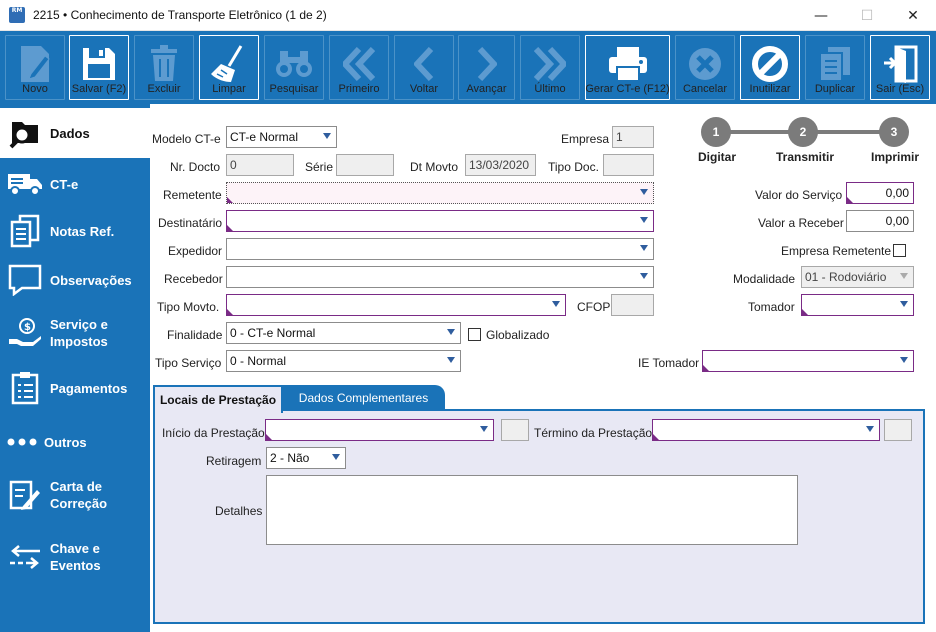 The image size is (936, 632). I want to click on dt-movto-value: 13/03/2020, so click(499, 165).